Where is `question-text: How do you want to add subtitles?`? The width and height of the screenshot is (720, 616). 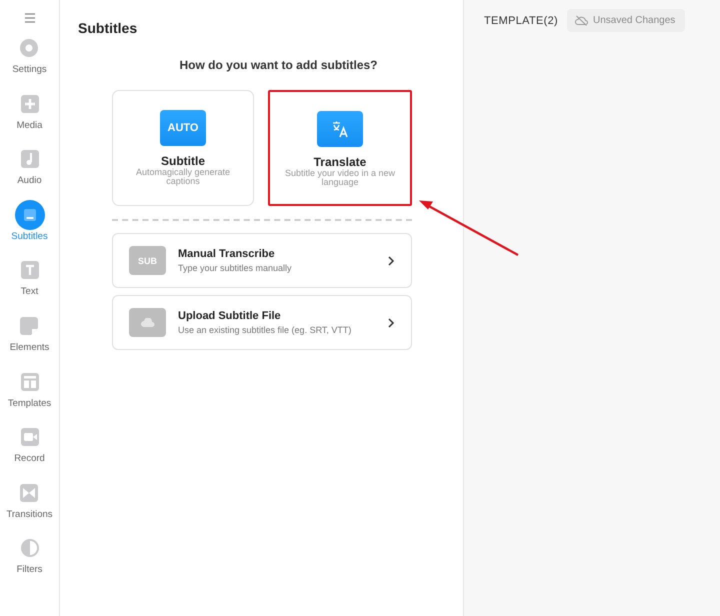
question-text: How do you want to add subtitles? is located at coordinates (278, 65).